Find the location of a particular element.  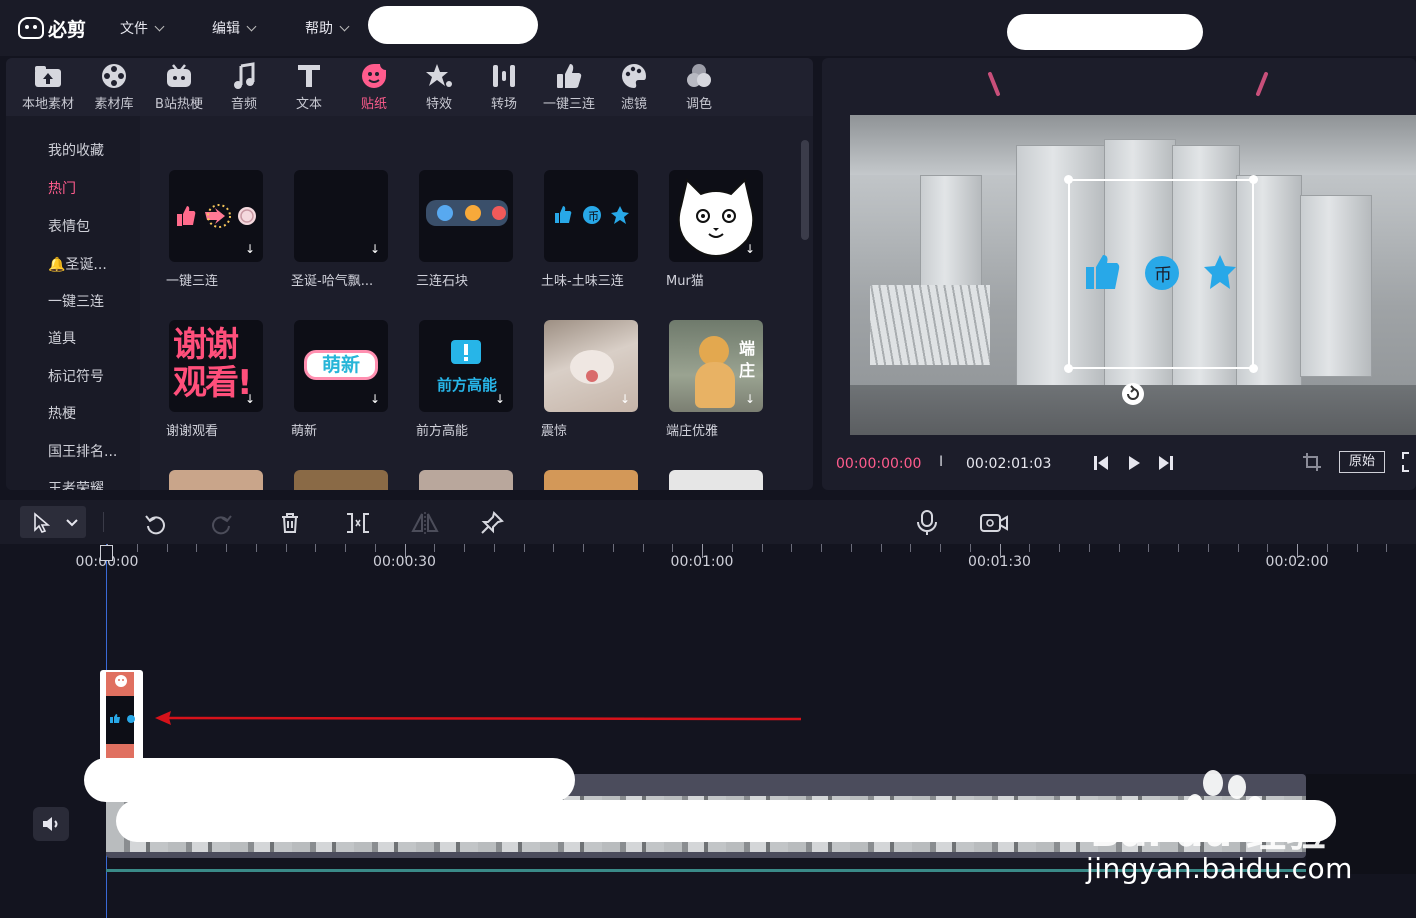

thumbs-up-icon is located at coordinates (569, 76).